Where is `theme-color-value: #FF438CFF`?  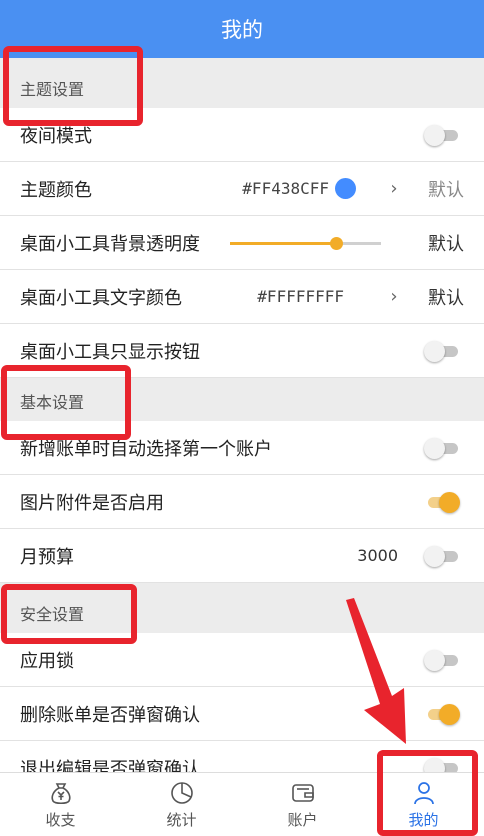
theme-color-value: #FF438CFF is located at coordinates (285, 188).